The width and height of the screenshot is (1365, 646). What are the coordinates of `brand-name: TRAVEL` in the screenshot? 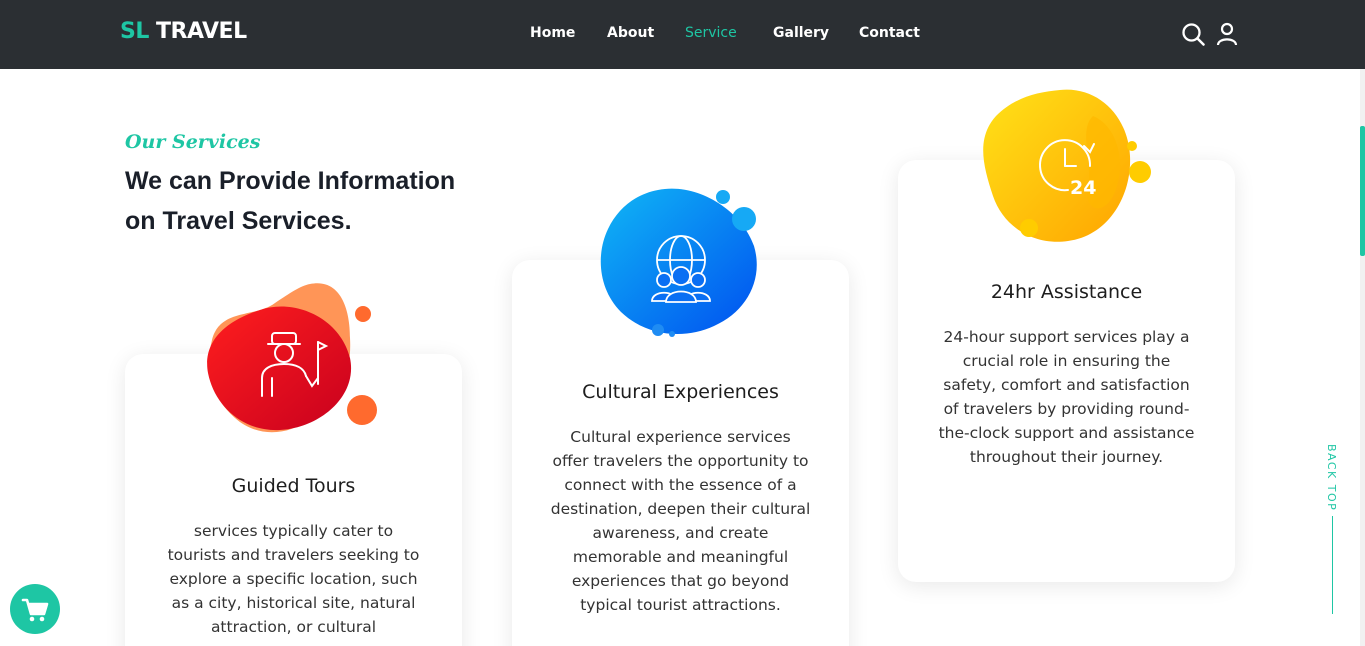 It's located at (201, 31).